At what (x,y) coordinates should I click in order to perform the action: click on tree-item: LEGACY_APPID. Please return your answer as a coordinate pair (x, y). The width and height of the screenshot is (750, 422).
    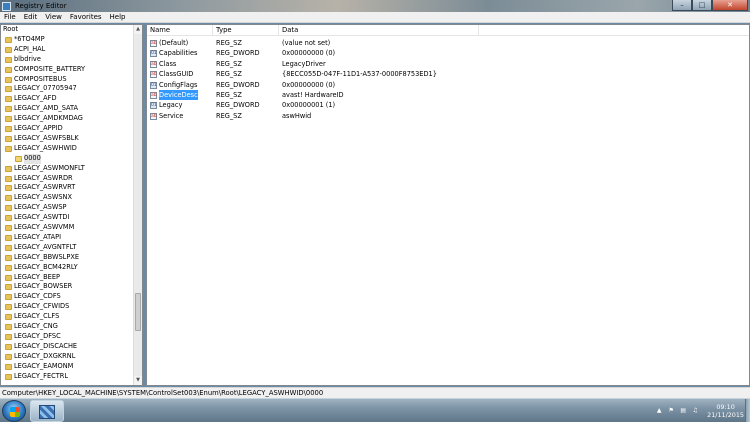
    Looking at the image, I should click on (67, 129).